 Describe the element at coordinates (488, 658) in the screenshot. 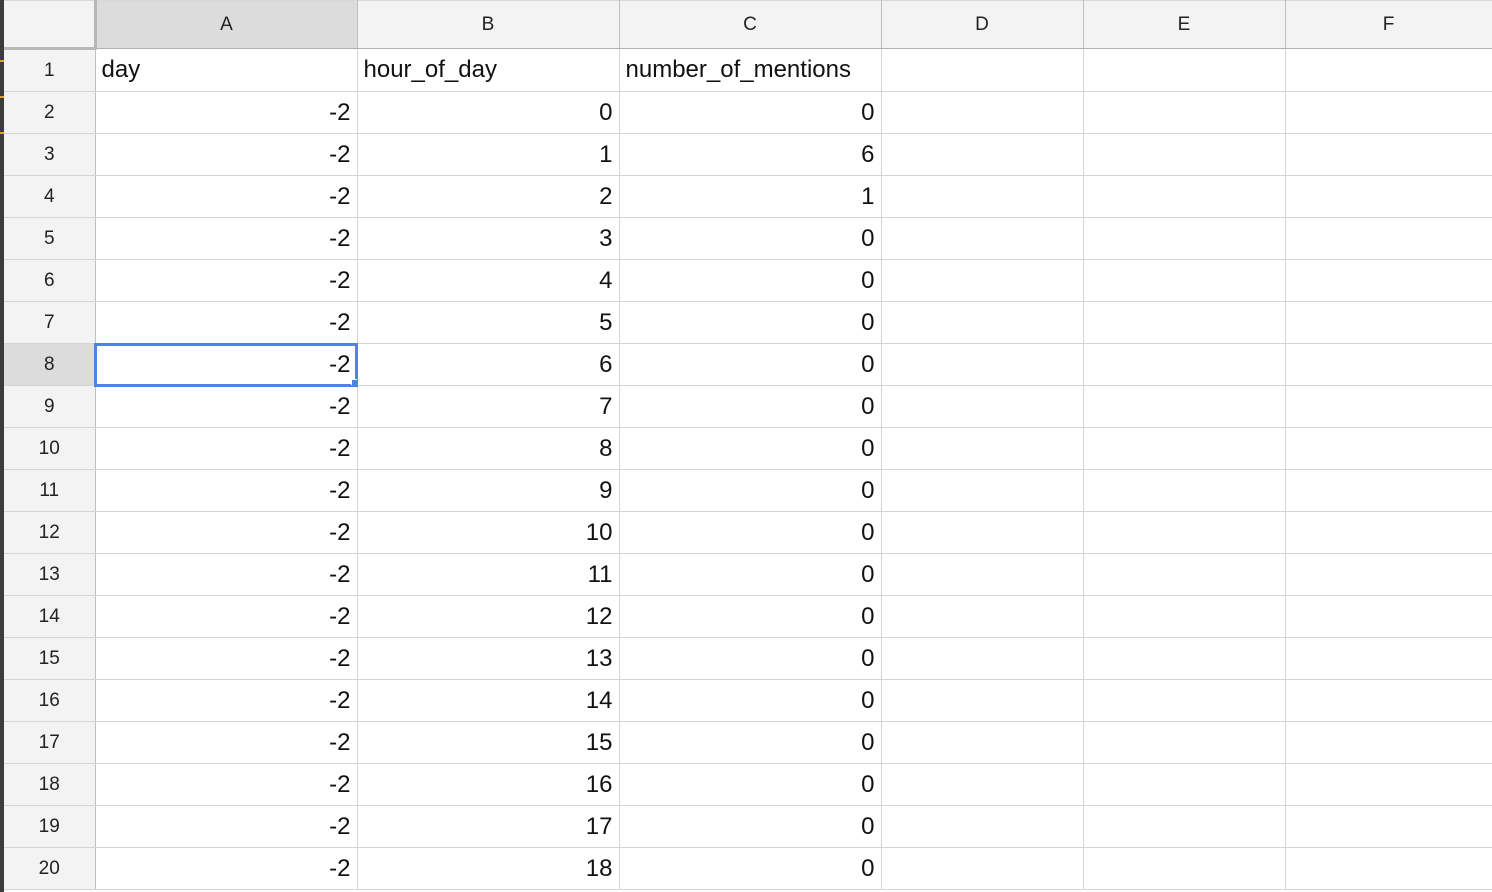

I see `cell: 13` at that location.